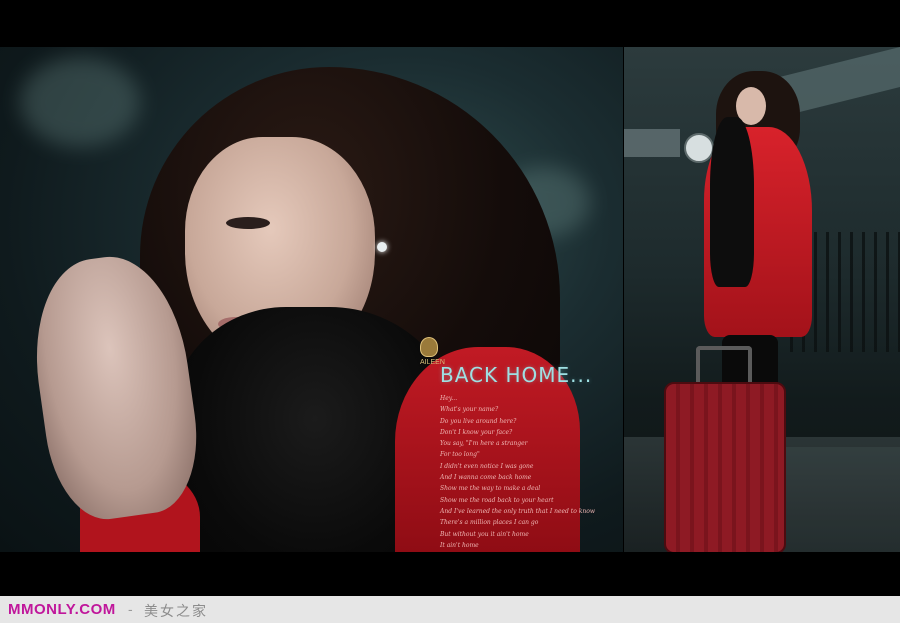 The image size is (900, 623). What do you see at coordinates (80, 102) in the screenshot?
I see `bokeh-light` at bounding box center [80, 102].